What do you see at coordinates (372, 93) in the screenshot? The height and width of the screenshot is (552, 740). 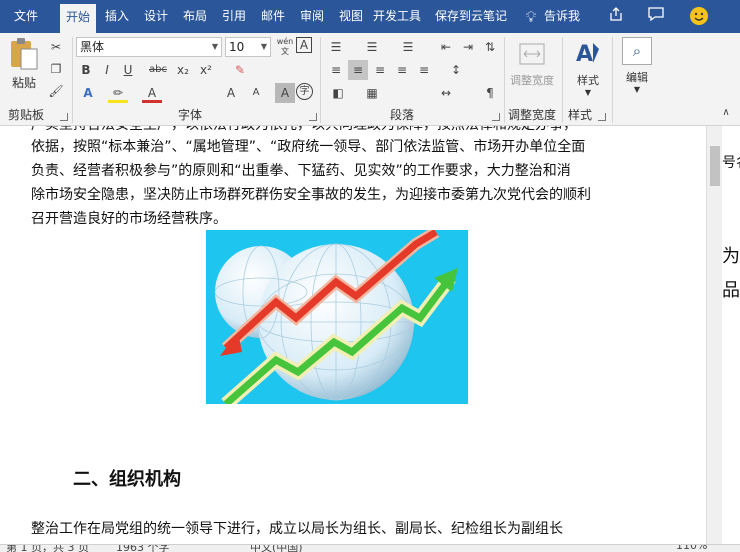 I see `borders-icon: ▦` at bounding box center [372, 93].